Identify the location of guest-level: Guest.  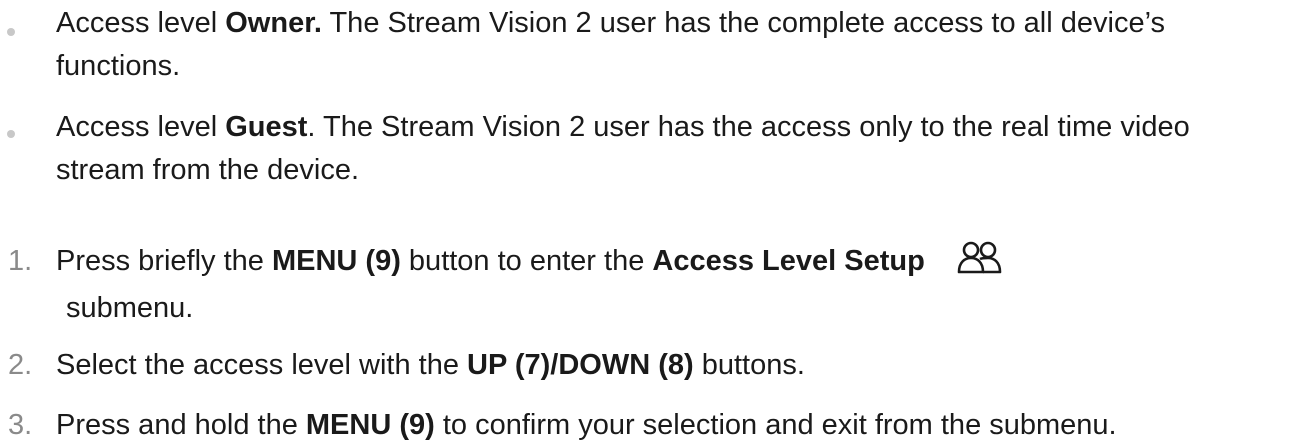
(266, 127).